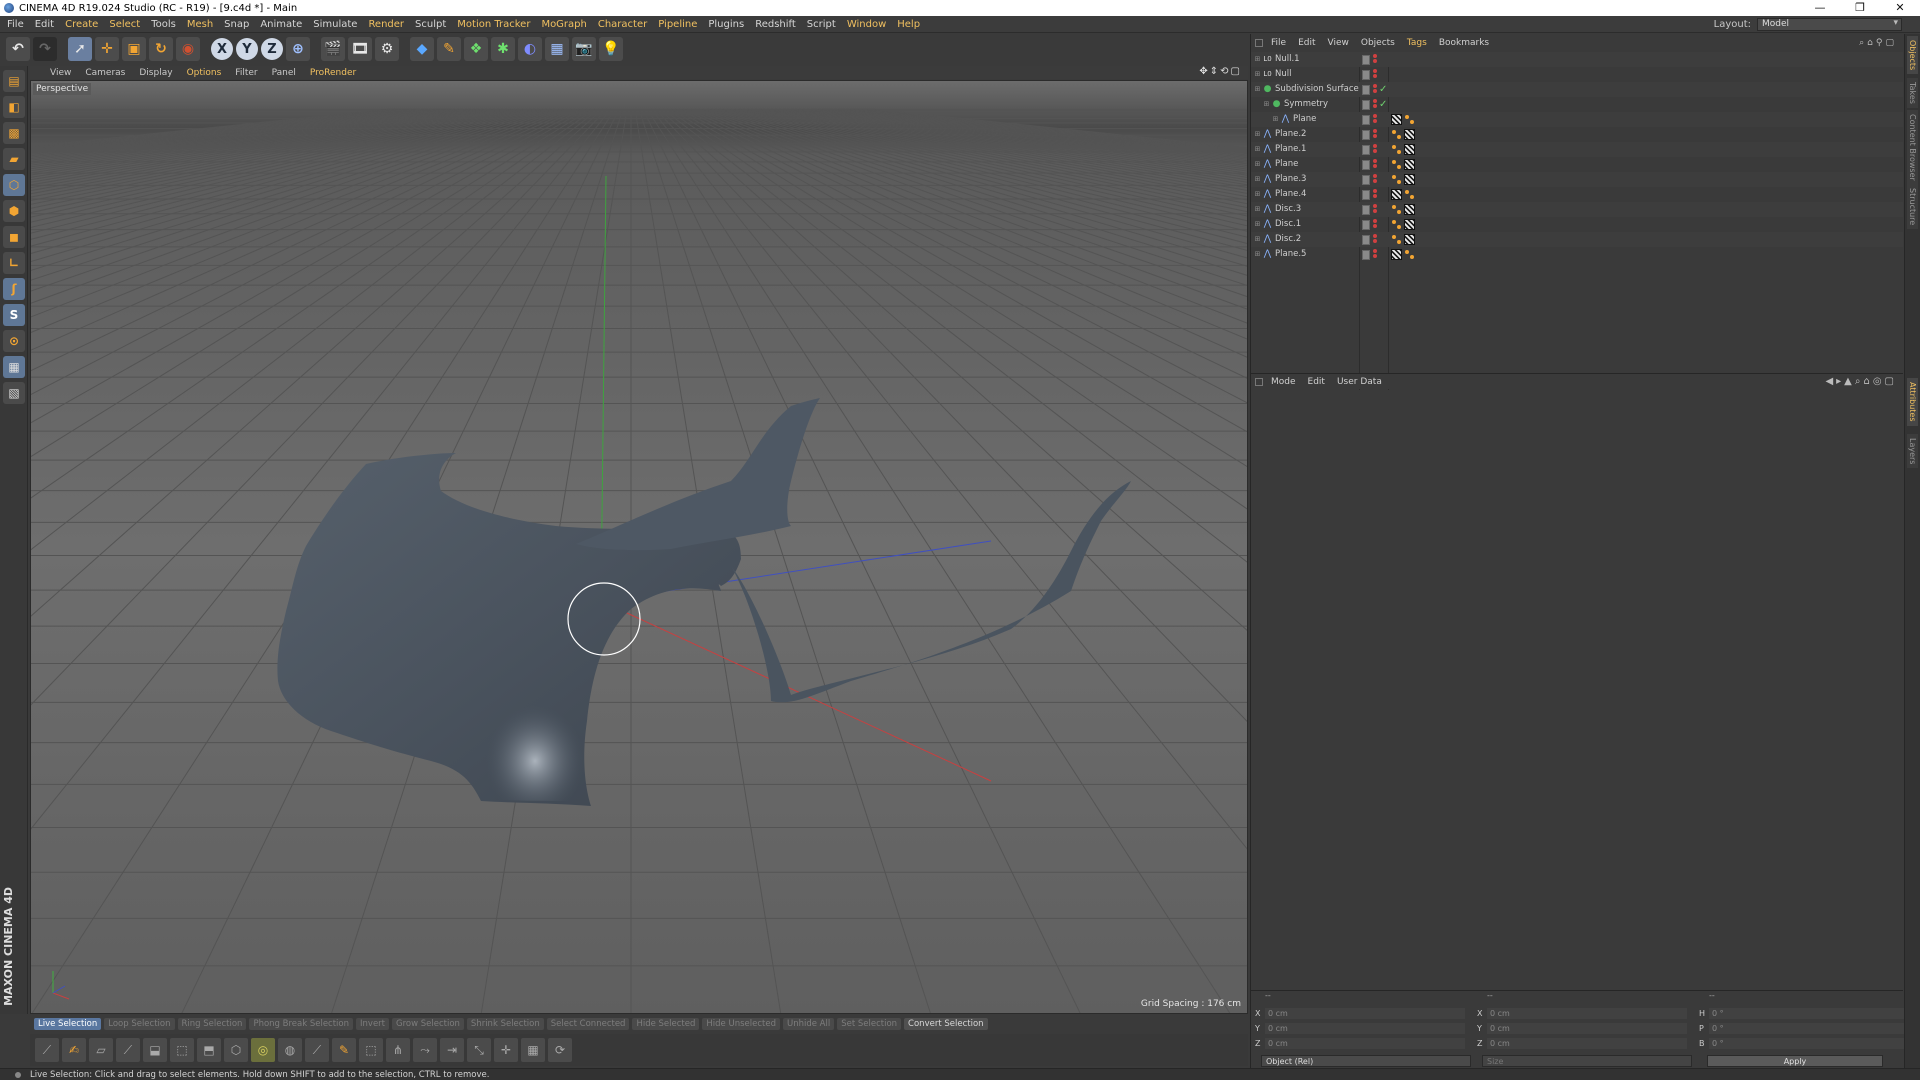 This screenshot has width=1920, height=1080. Describe the element at coordinates (247, 49) in the screenshot. I see `y-axis-lock-button: Y` at that location.